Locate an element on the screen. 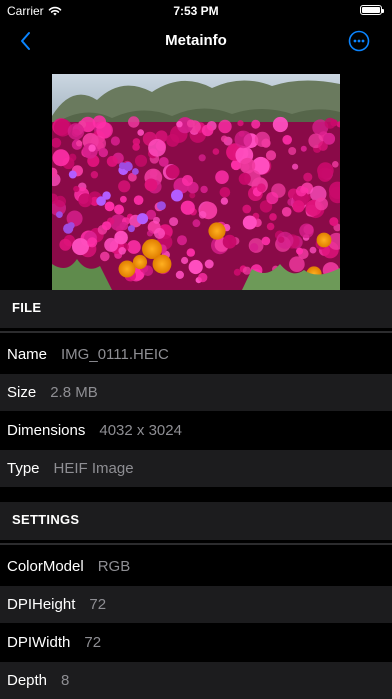 The width and height of the screenshot is (392, 699). status-time: 7:53 PM is located at coordinates (196, 11).